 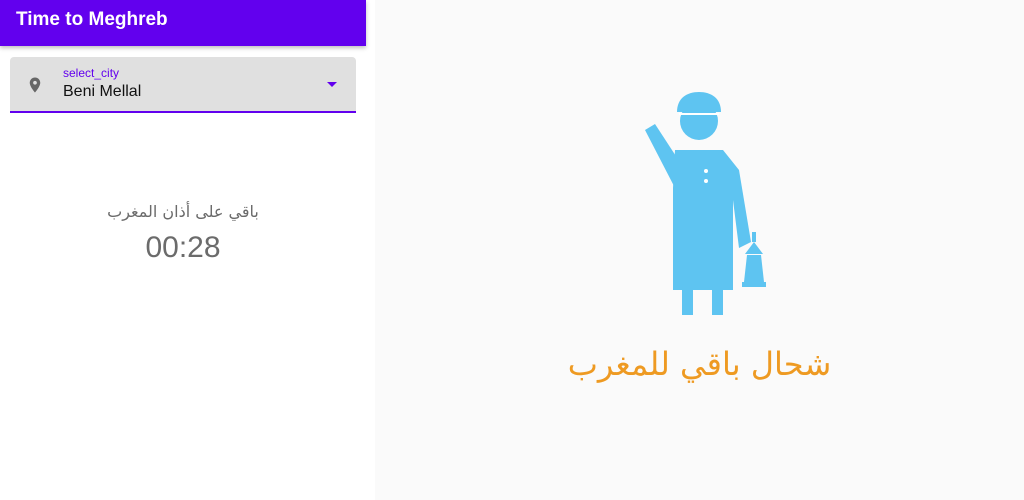 What do you see at coordinates (699, 364) in the screenshot?
I see `splash-title: شحال باقي للمغرب` at bounding box center [699, 364].